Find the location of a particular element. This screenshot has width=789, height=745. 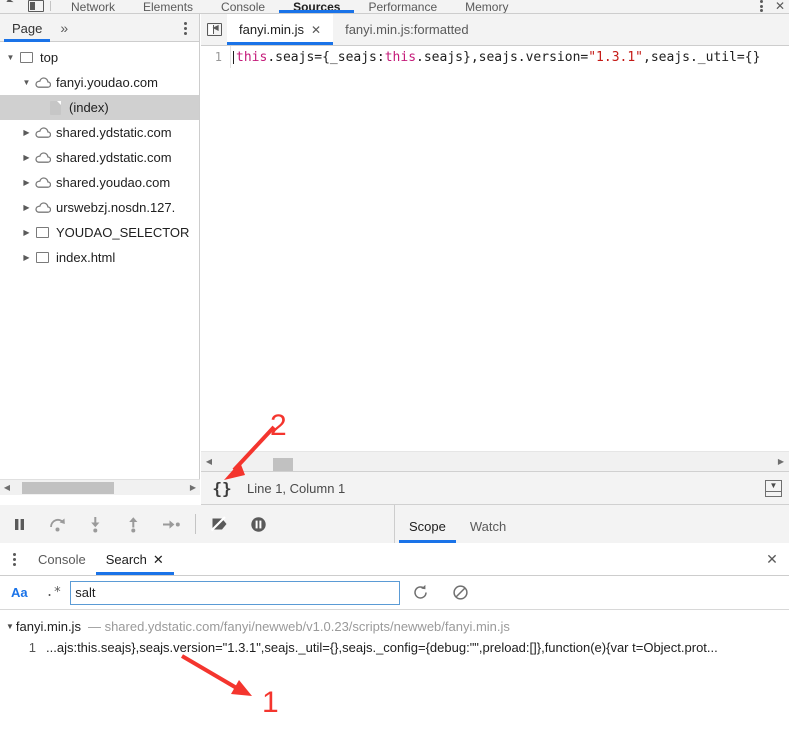

tab-memory: Memory is located at coordinates (486, 6).